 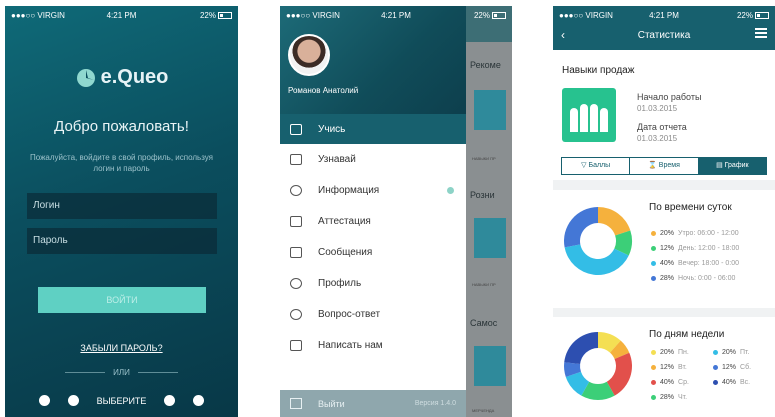 I want to click on message-icon, so click(x=296, y=252).